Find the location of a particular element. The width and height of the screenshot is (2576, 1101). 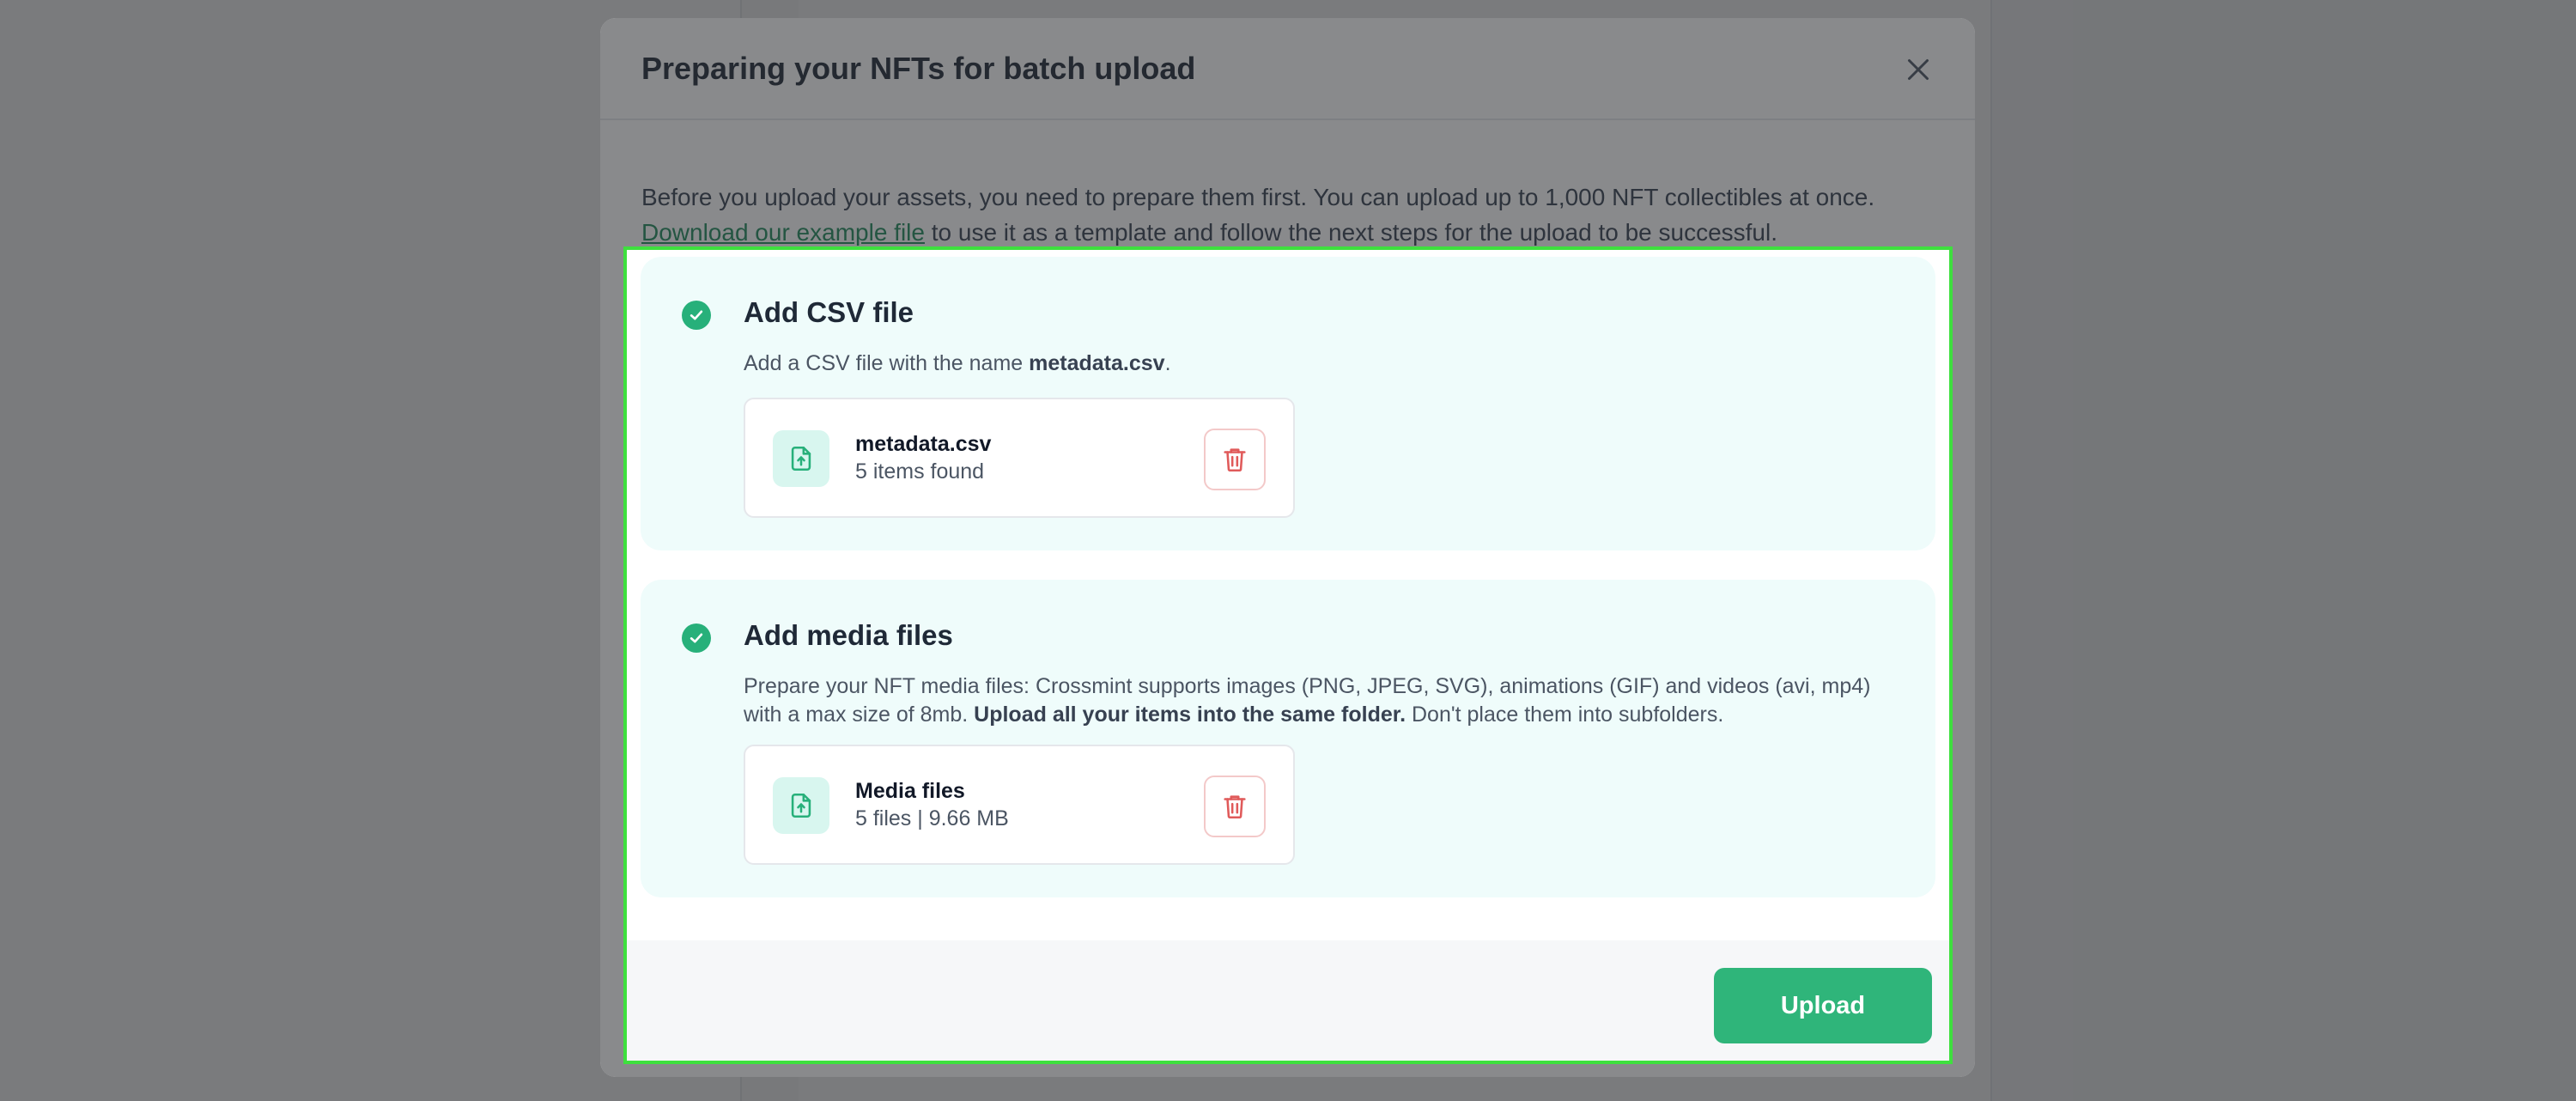

step-description-text-end: . is located at coordinates (1167, 363).